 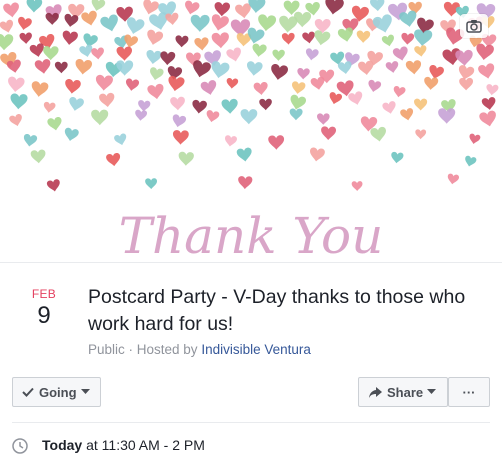 I want to click on change-cover-button, so click(x=474, y=26).